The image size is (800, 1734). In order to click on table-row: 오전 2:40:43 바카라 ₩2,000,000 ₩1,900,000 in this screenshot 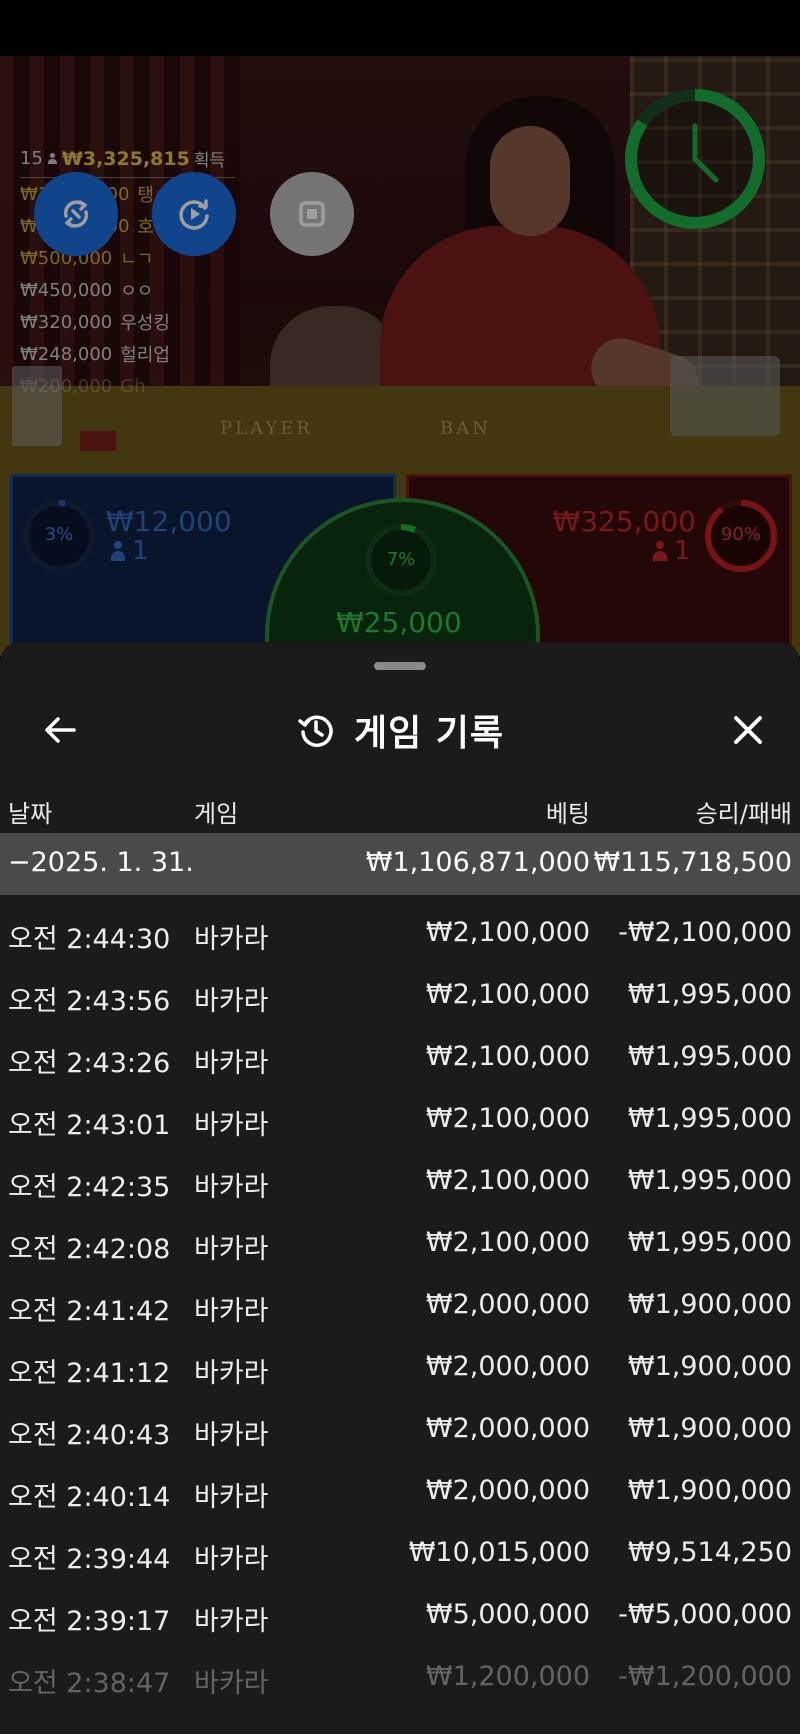, I will do `click(400, 1422)`.